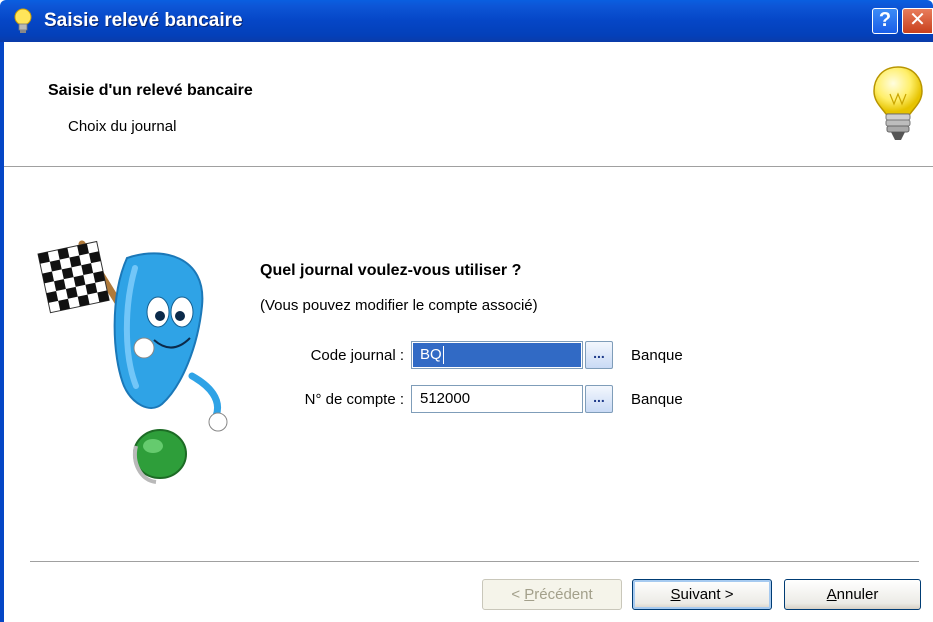  What do you see at coordinates (122, 126) in the screenshot?
I see `wizard-subtitle: Choix du journal` at bounding box center [122, 126].